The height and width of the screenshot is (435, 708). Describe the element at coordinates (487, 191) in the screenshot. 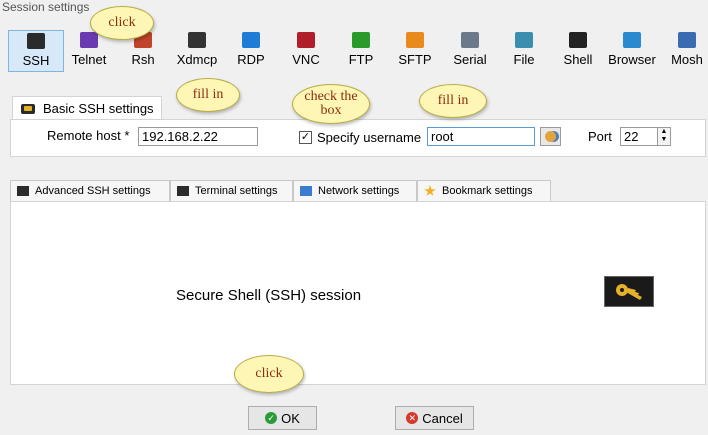

I see `tab-label: Bookmark settings` at that location.